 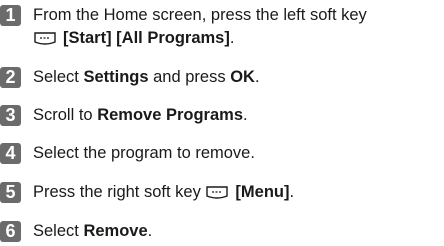 What do you see at coordinates (144, 153) in the screenshot?
I see `step-text: Select the program to remove.` at bounding box center [144, 153].